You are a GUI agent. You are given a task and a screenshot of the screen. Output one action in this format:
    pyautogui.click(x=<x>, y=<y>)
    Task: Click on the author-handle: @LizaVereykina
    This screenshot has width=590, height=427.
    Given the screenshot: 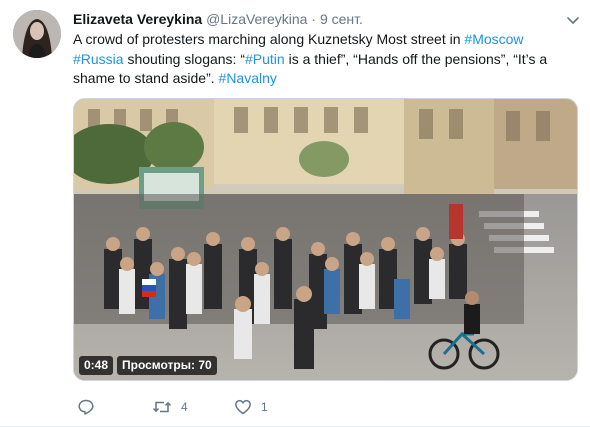 What is the action you would take?
    pyautogui.click(x=256, y=19)
    